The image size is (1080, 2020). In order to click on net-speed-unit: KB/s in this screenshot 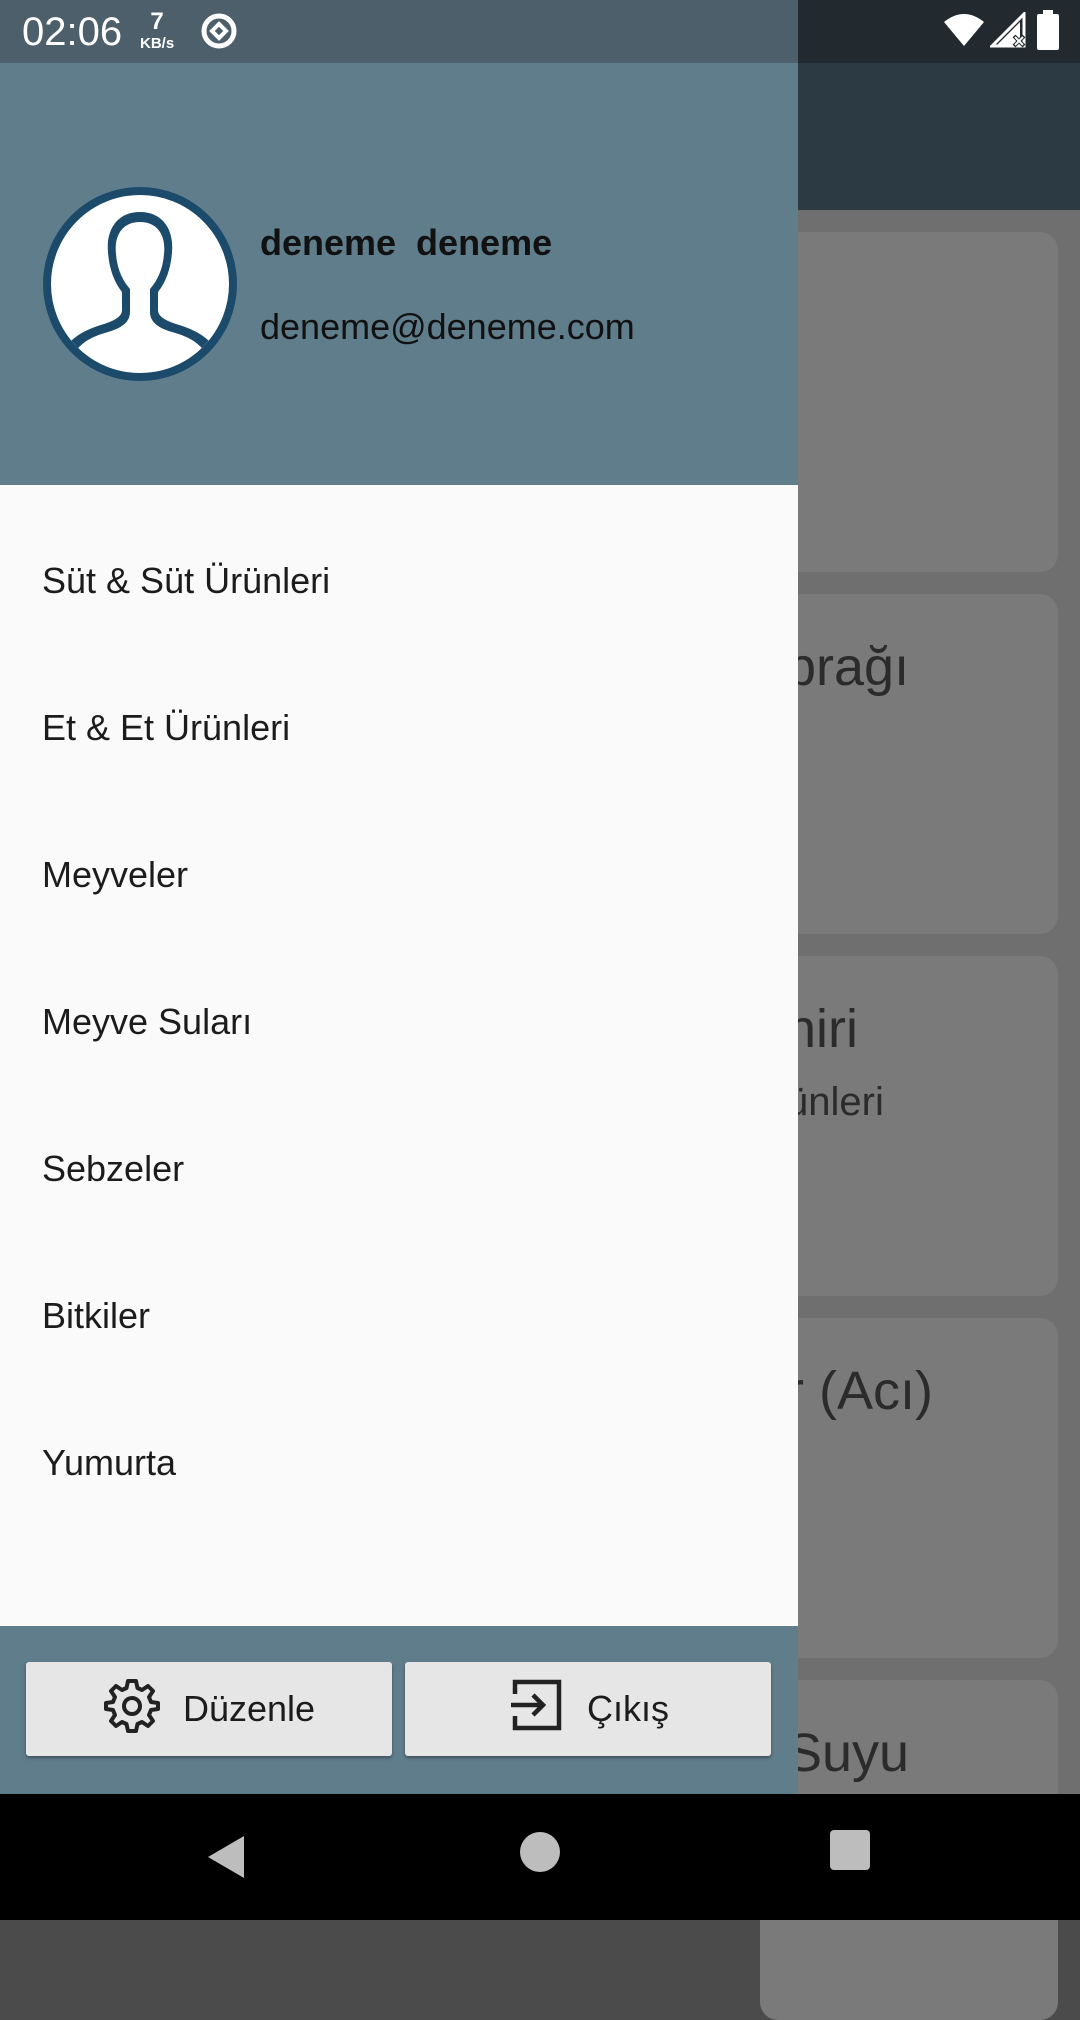, I will do `click(157, 43)`.